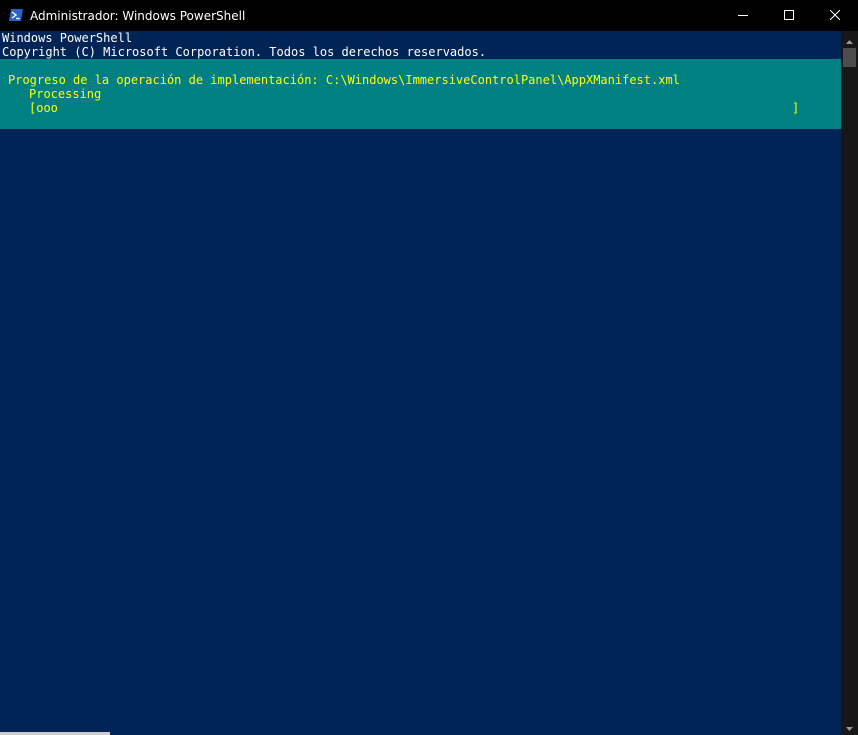 Image resolution: width=858 pixels, height=735 pixels. Describe the element at coordinates (429, 15) in the screenshot. I see `title-bar: Administrador: Windows PowerShell` at that location.